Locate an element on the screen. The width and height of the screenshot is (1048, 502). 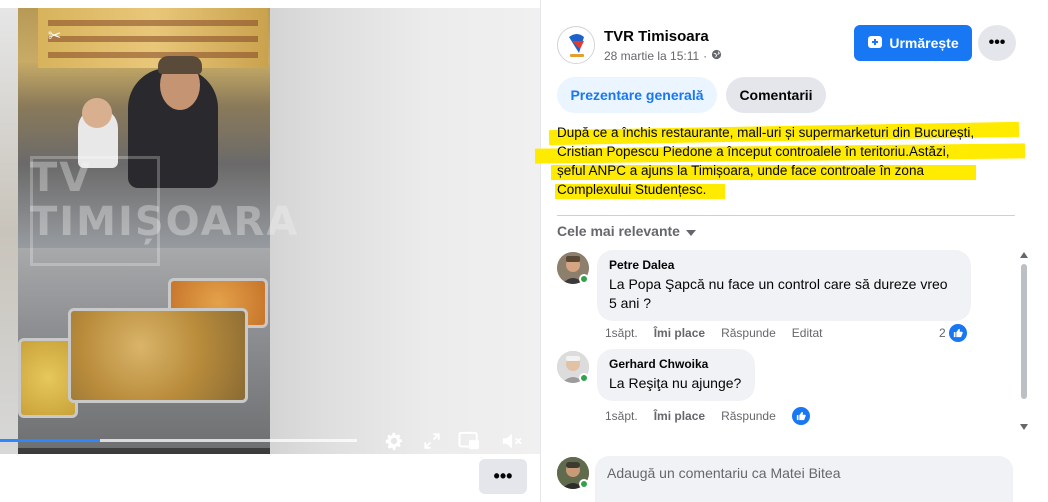
person-hat is located at coordinates (180, 65).